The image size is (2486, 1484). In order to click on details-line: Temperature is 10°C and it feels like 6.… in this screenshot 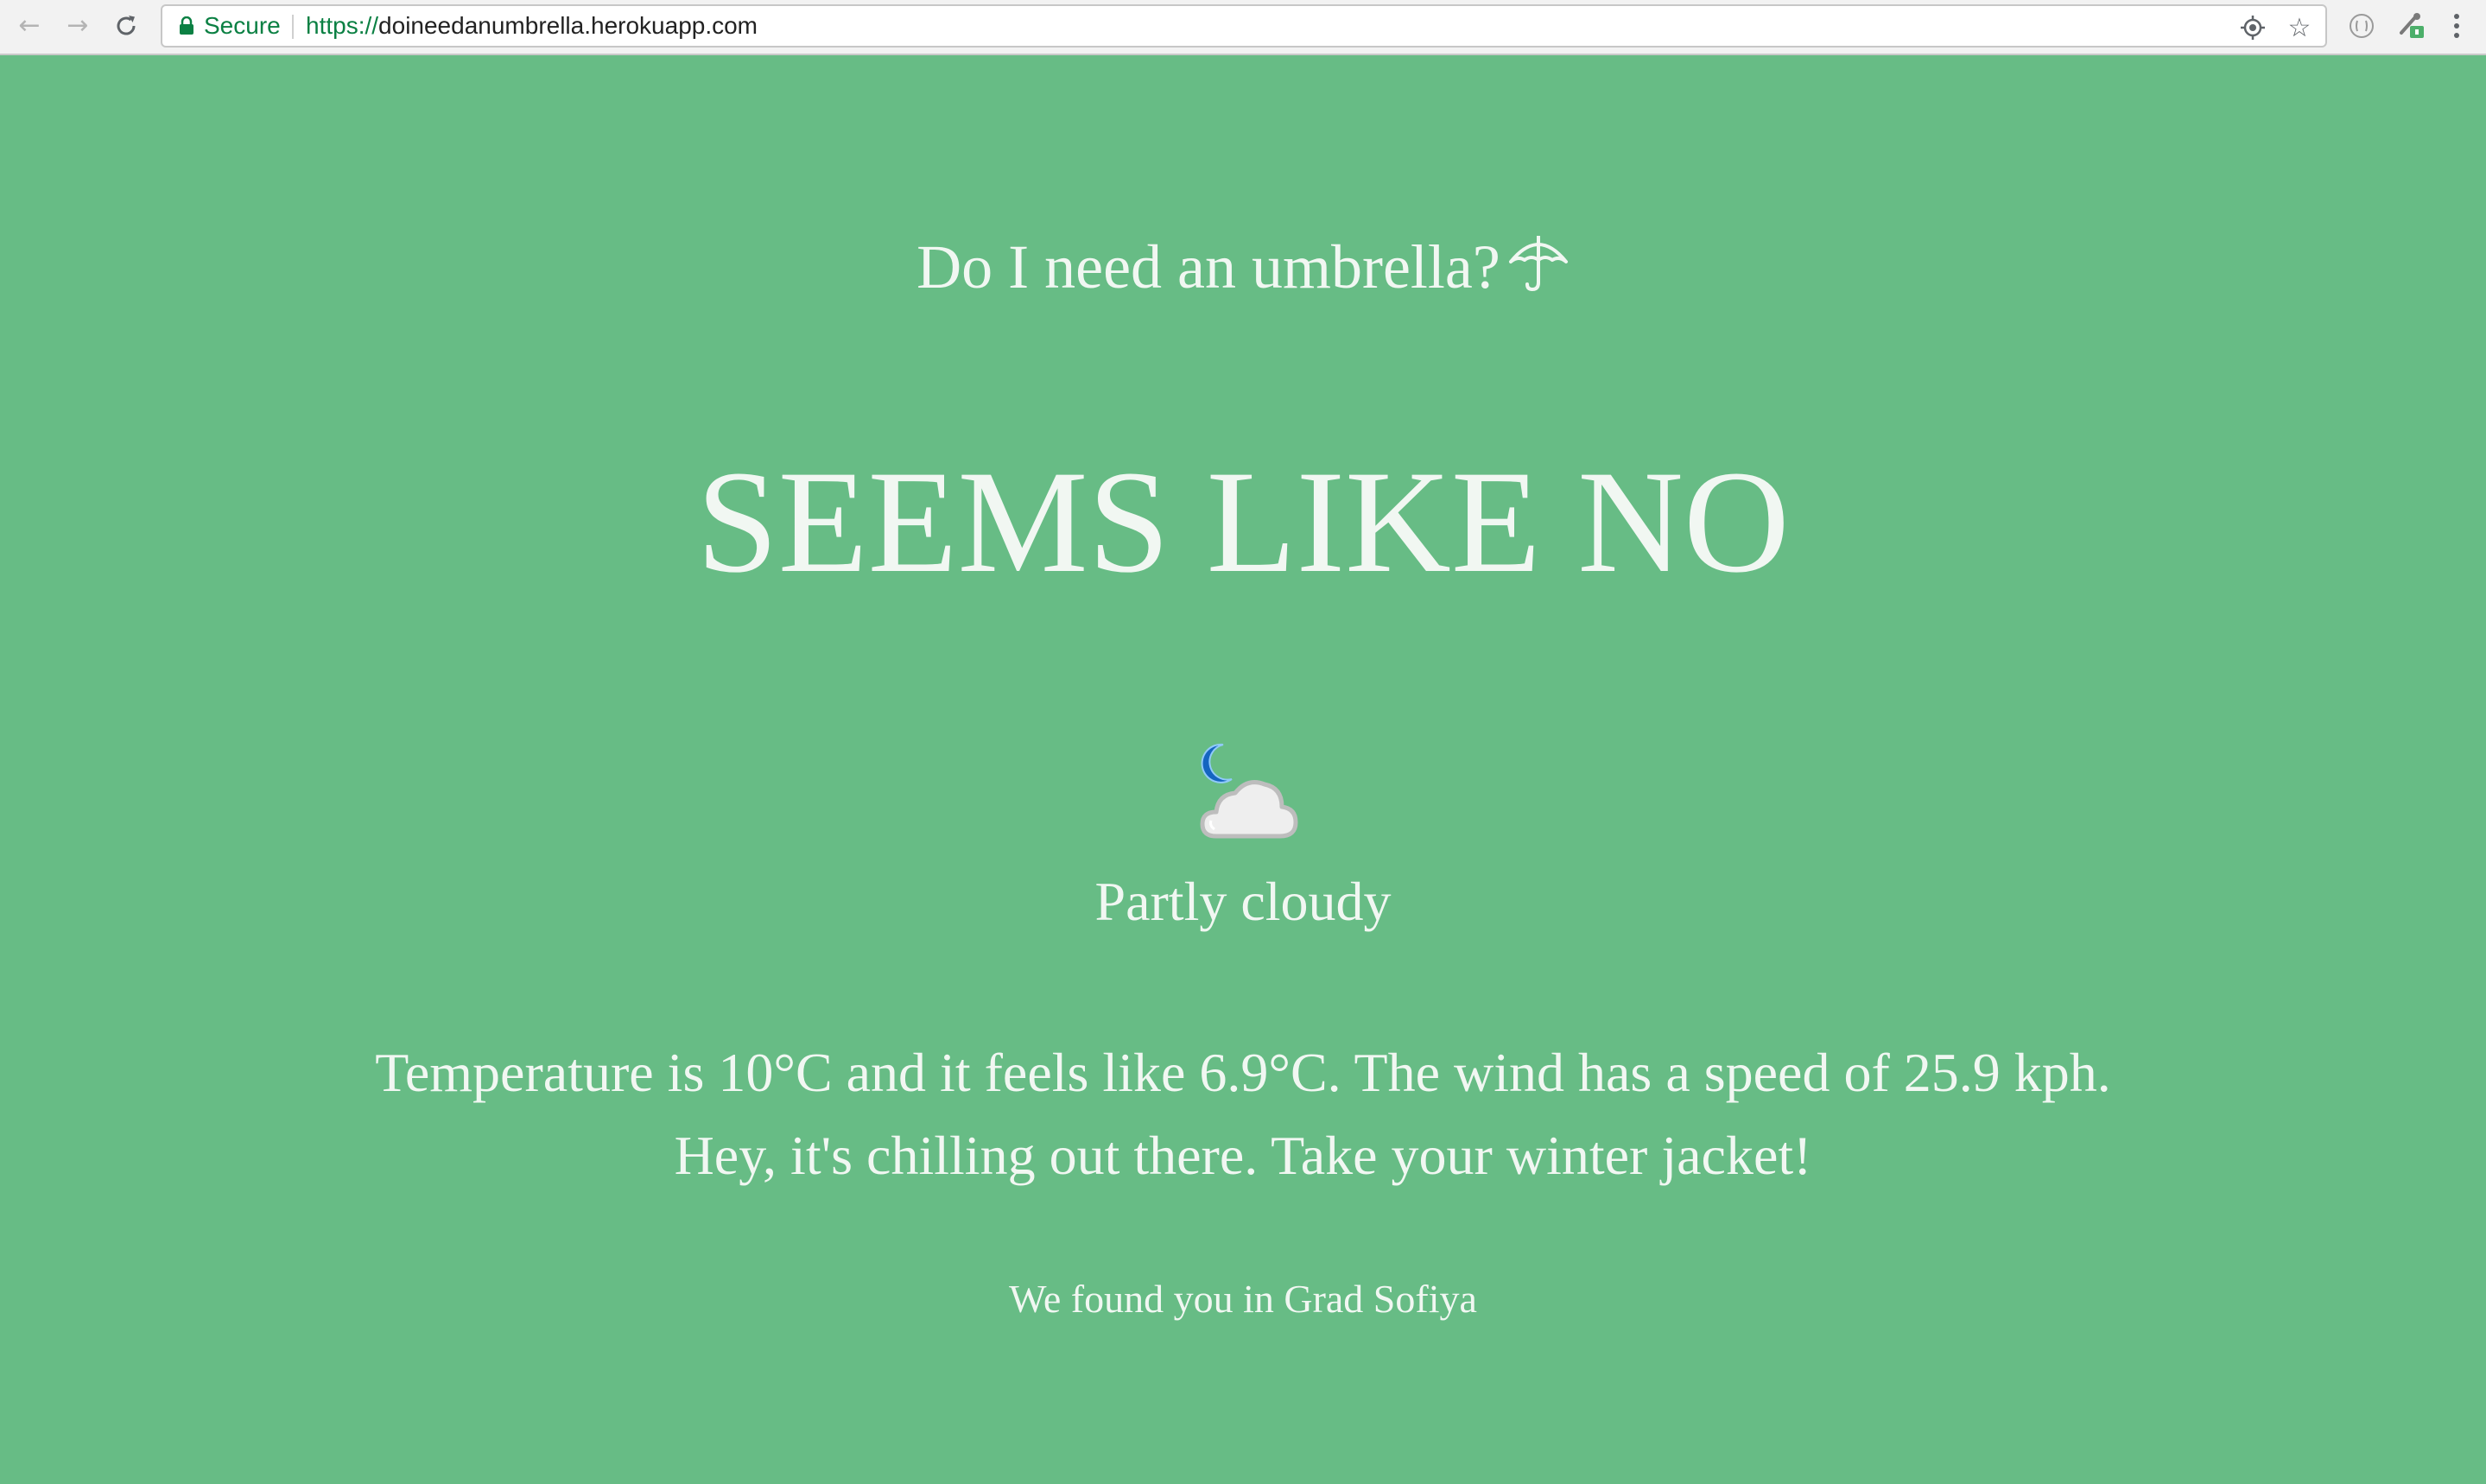, I will do `click(1243, 1072)`.